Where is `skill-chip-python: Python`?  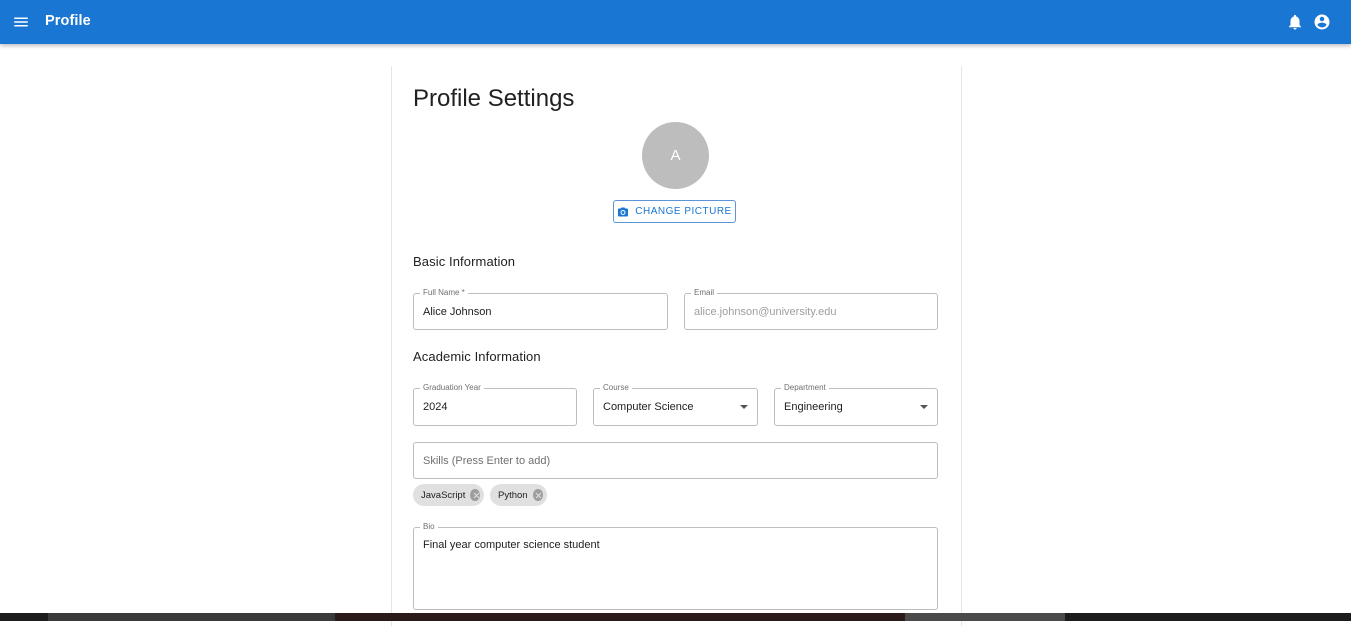
skill-chip-python: Python is located at coordinates (518, 495).